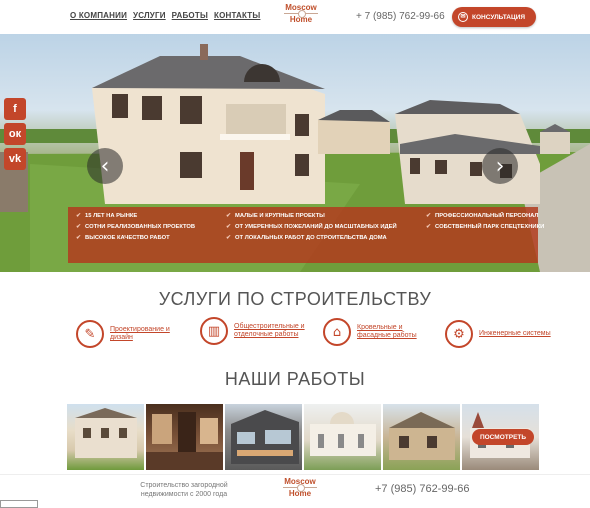  I want to click on feature-item: ПРОФЕССИОНАЛЬНЫЙ ПЕРСОНАЛ, so click(486, 216).